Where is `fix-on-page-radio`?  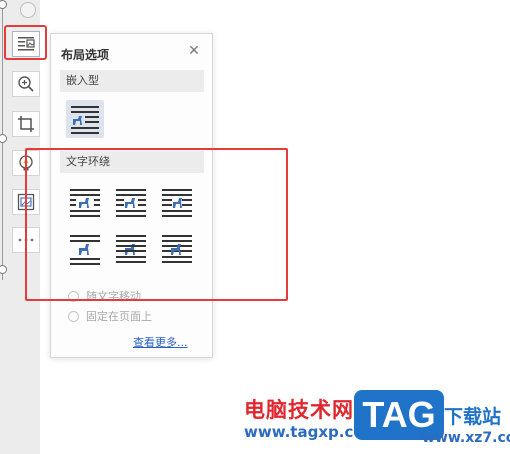 fix-on-page-radio is located at coordinates (73, 316).